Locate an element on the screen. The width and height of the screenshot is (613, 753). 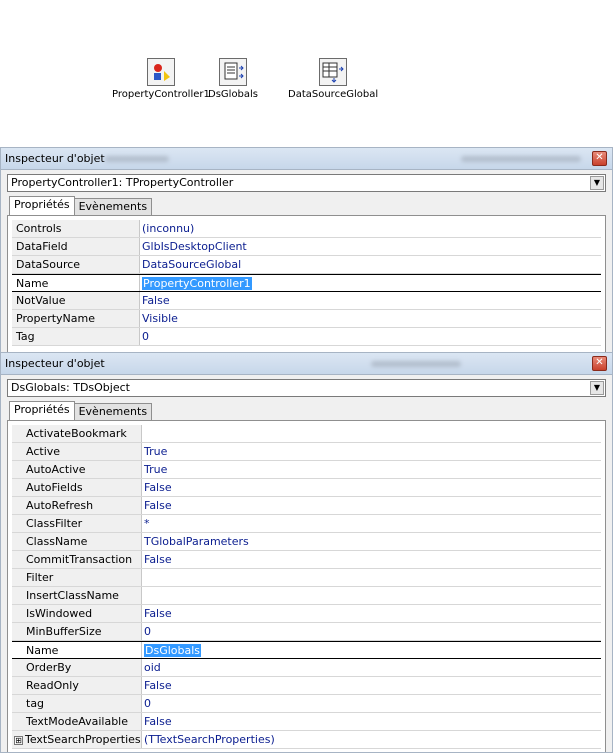
property-value: Visible is located at coordinates (370, 318).